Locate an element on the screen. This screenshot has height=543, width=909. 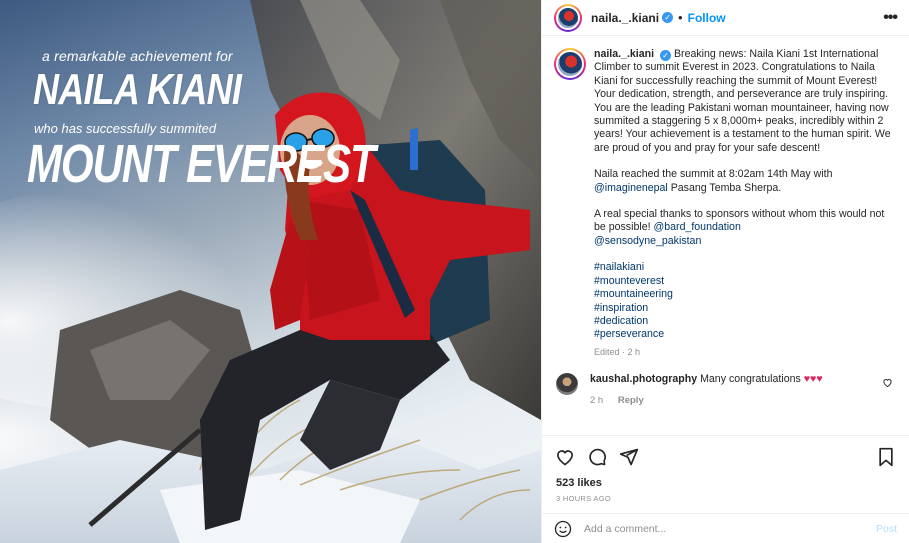
add-comment-bar: Post is located at coordinates (725, 528).